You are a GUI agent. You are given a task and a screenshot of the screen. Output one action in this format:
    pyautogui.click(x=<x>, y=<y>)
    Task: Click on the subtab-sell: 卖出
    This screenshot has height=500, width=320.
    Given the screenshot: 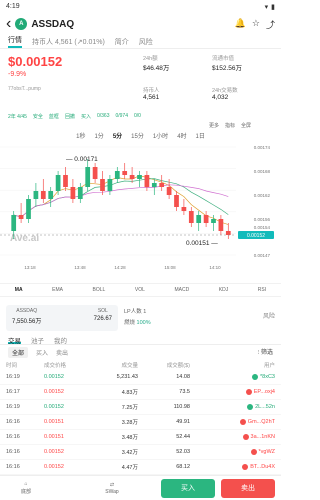 What is the action you would take?
    pyautogui.click(x=62, y=352)
    